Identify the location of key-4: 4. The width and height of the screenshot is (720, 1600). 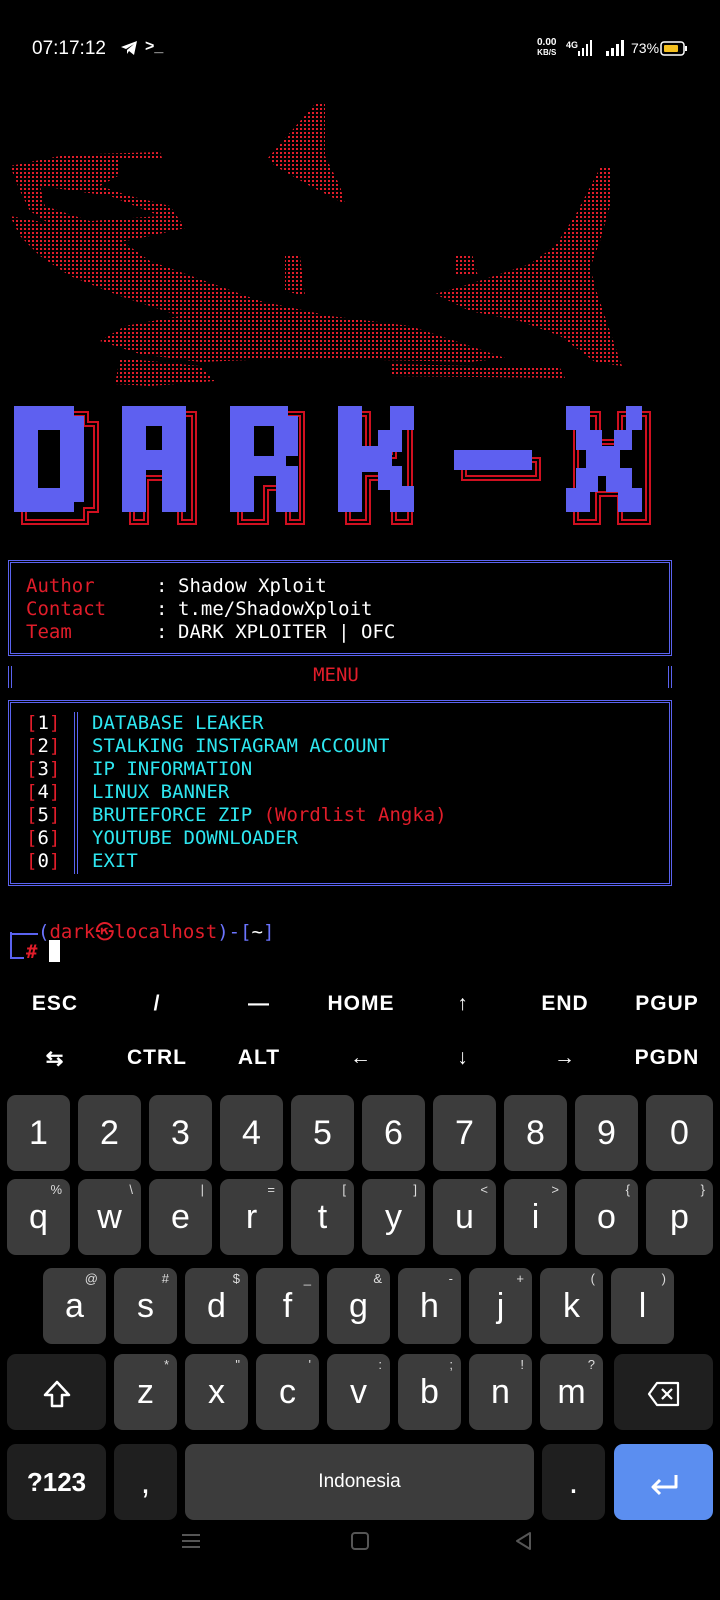
(251, 1133).